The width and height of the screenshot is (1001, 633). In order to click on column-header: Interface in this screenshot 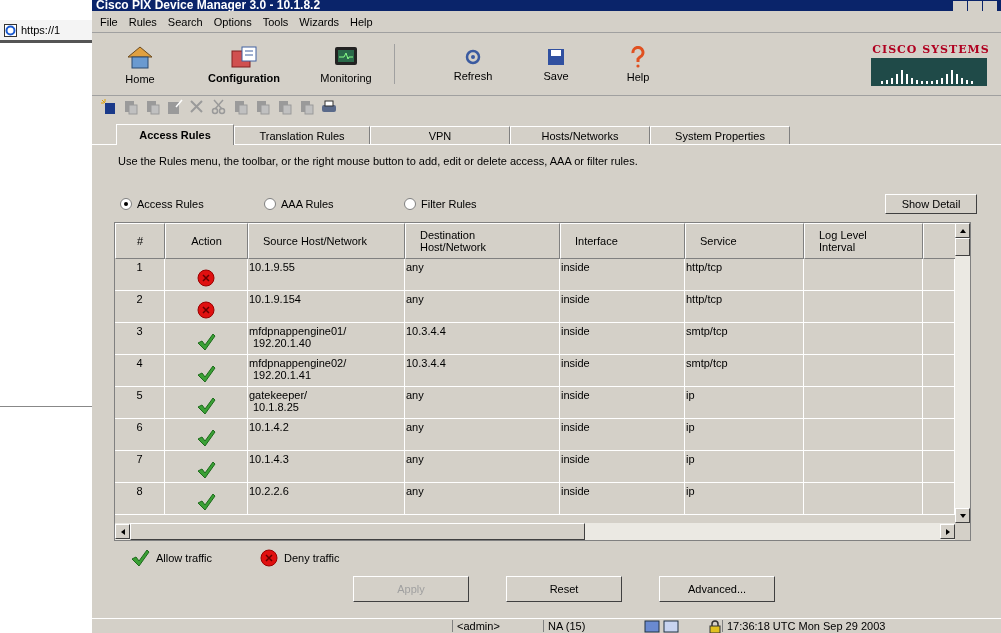, I will do `click(622, 241)`.